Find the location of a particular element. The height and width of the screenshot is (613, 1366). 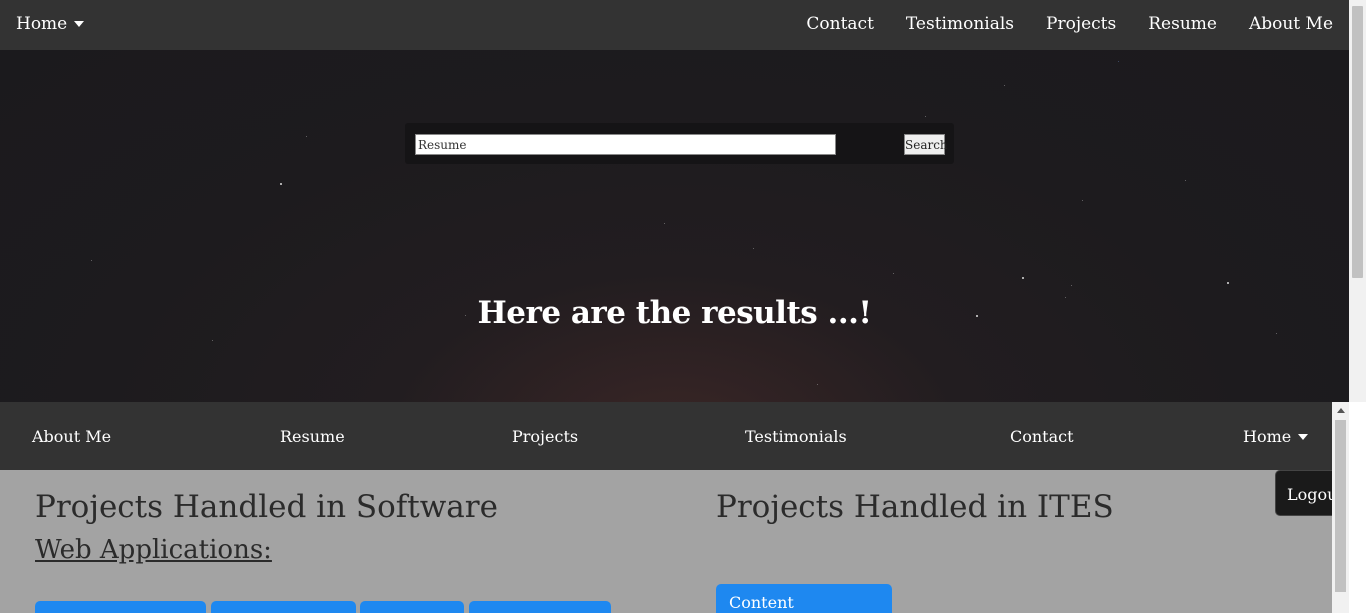

top-nav-resume: Resume is located at coordinates (1182, 24).